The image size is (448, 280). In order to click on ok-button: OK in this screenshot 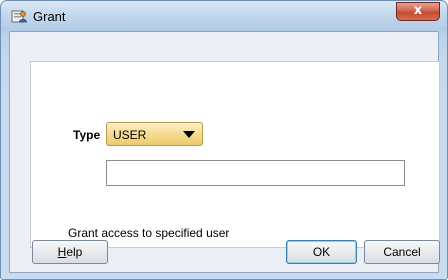, I will do `click(321, 252)`.